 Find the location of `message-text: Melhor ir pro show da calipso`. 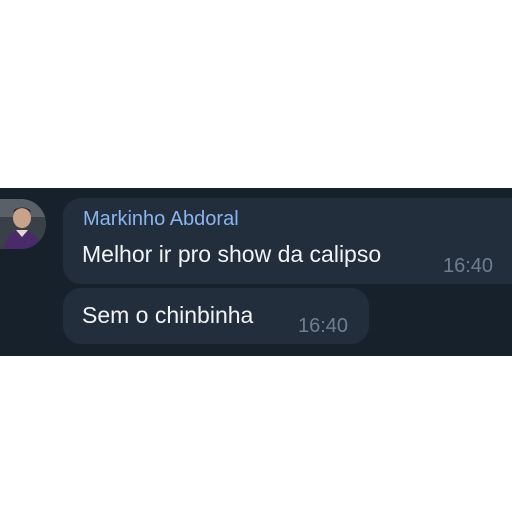

message-text: Melhor ir pro show da calipso is located at coordinates (232, 254).